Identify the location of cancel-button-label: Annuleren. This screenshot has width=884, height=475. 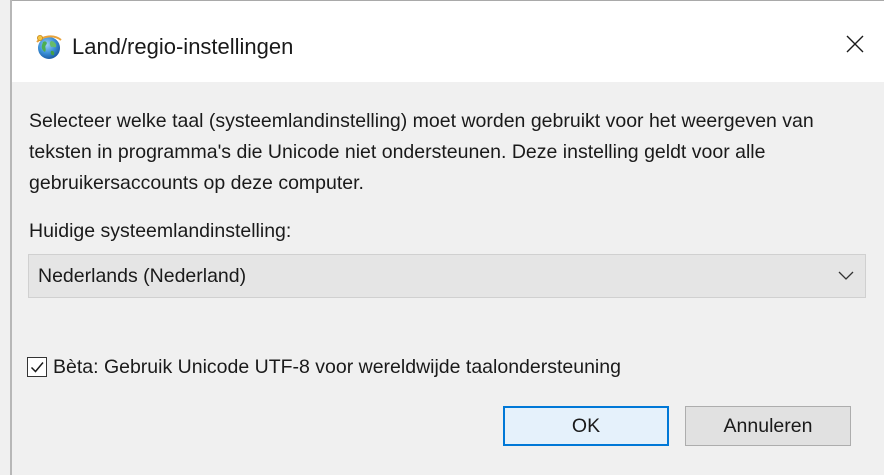
(768, 425).